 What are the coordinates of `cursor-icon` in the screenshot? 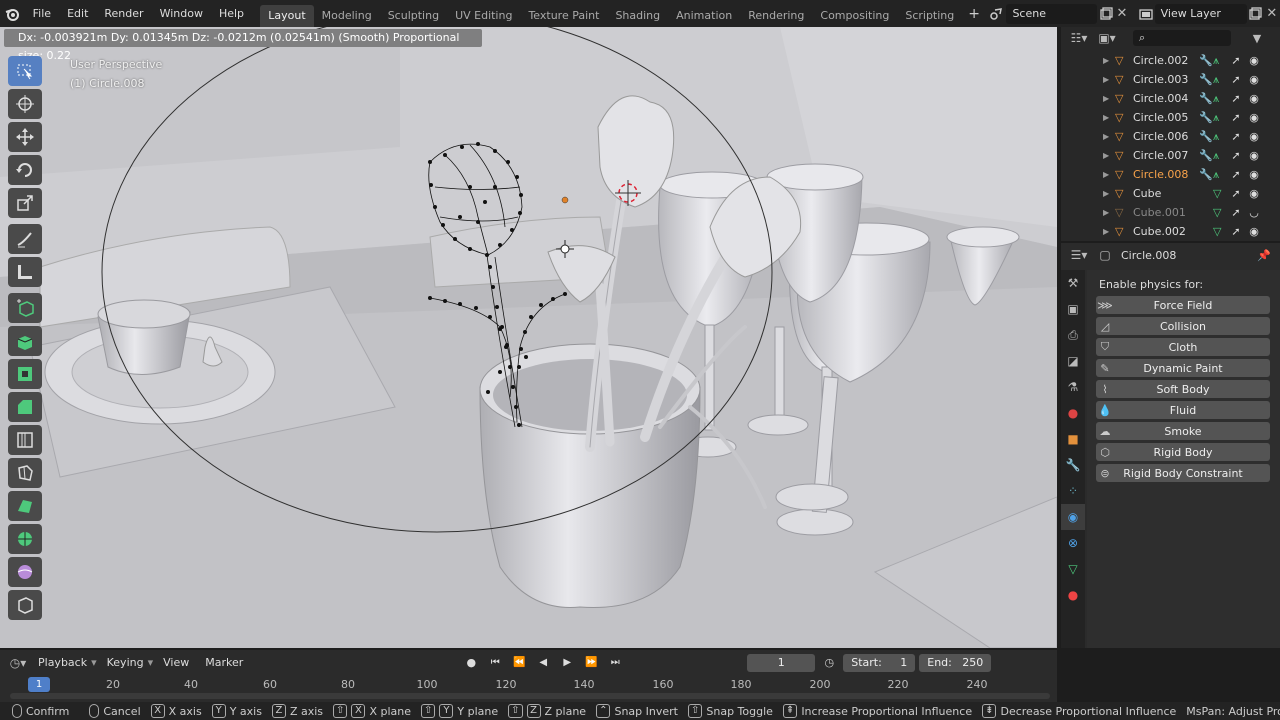 It's located at (25, 104).